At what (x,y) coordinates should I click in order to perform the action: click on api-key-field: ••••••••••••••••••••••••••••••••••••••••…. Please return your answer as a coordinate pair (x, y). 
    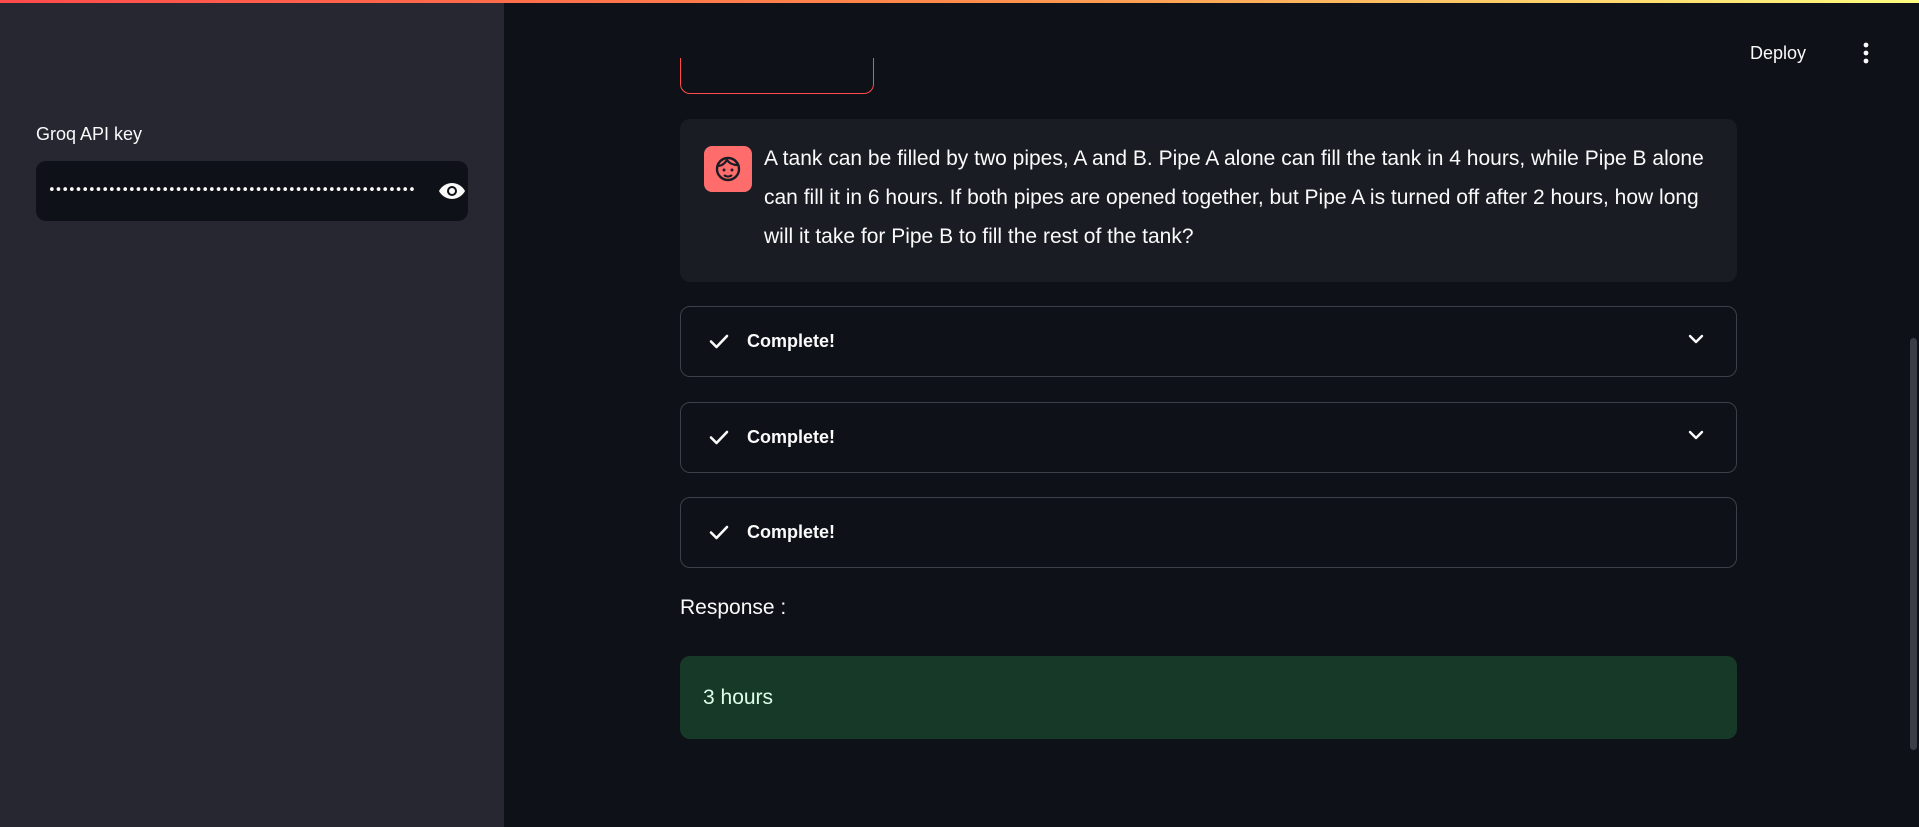
    Looking at the image, I should click on (252, 191).